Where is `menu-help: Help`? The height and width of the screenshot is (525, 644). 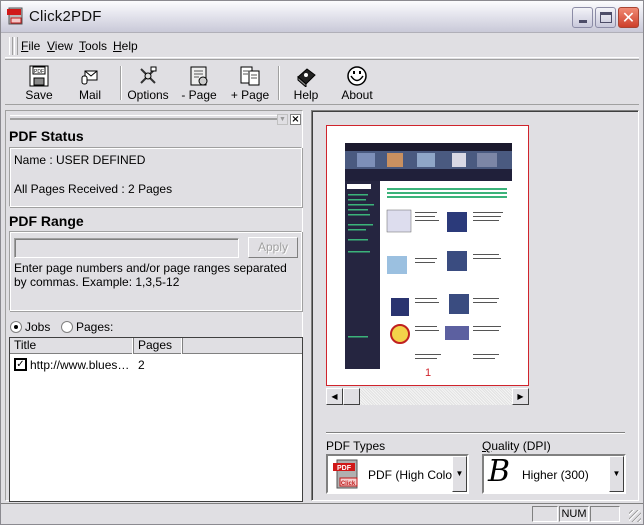 menu-help: Help is located at coordinates (125, 46).